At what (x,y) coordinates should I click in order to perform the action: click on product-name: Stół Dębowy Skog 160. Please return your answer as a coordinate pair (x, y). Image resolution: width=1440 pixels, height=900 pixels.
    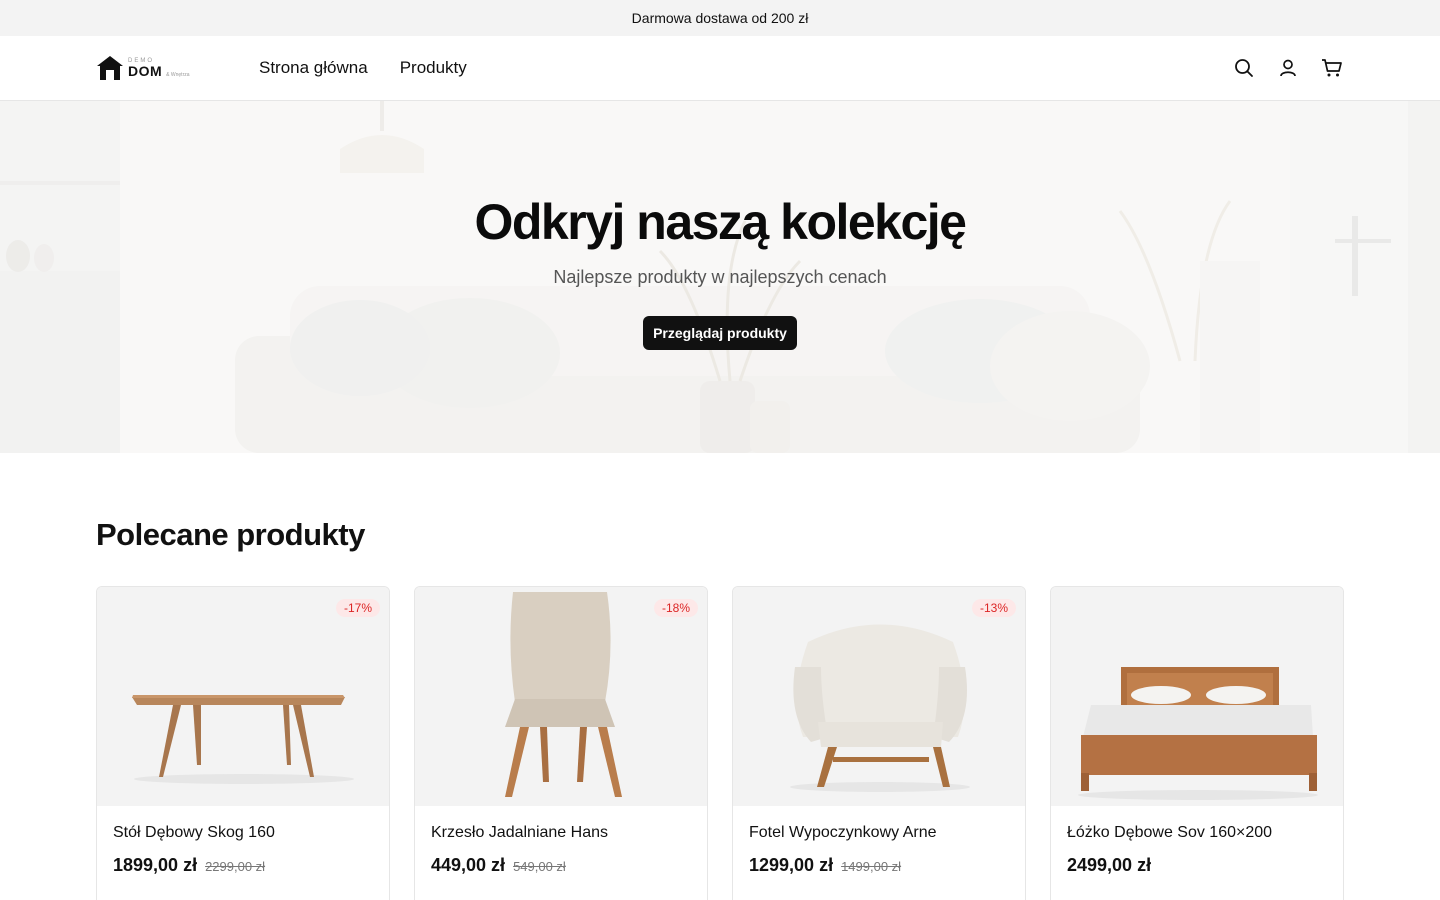
    Looking at the image, I should click on (243, 833).